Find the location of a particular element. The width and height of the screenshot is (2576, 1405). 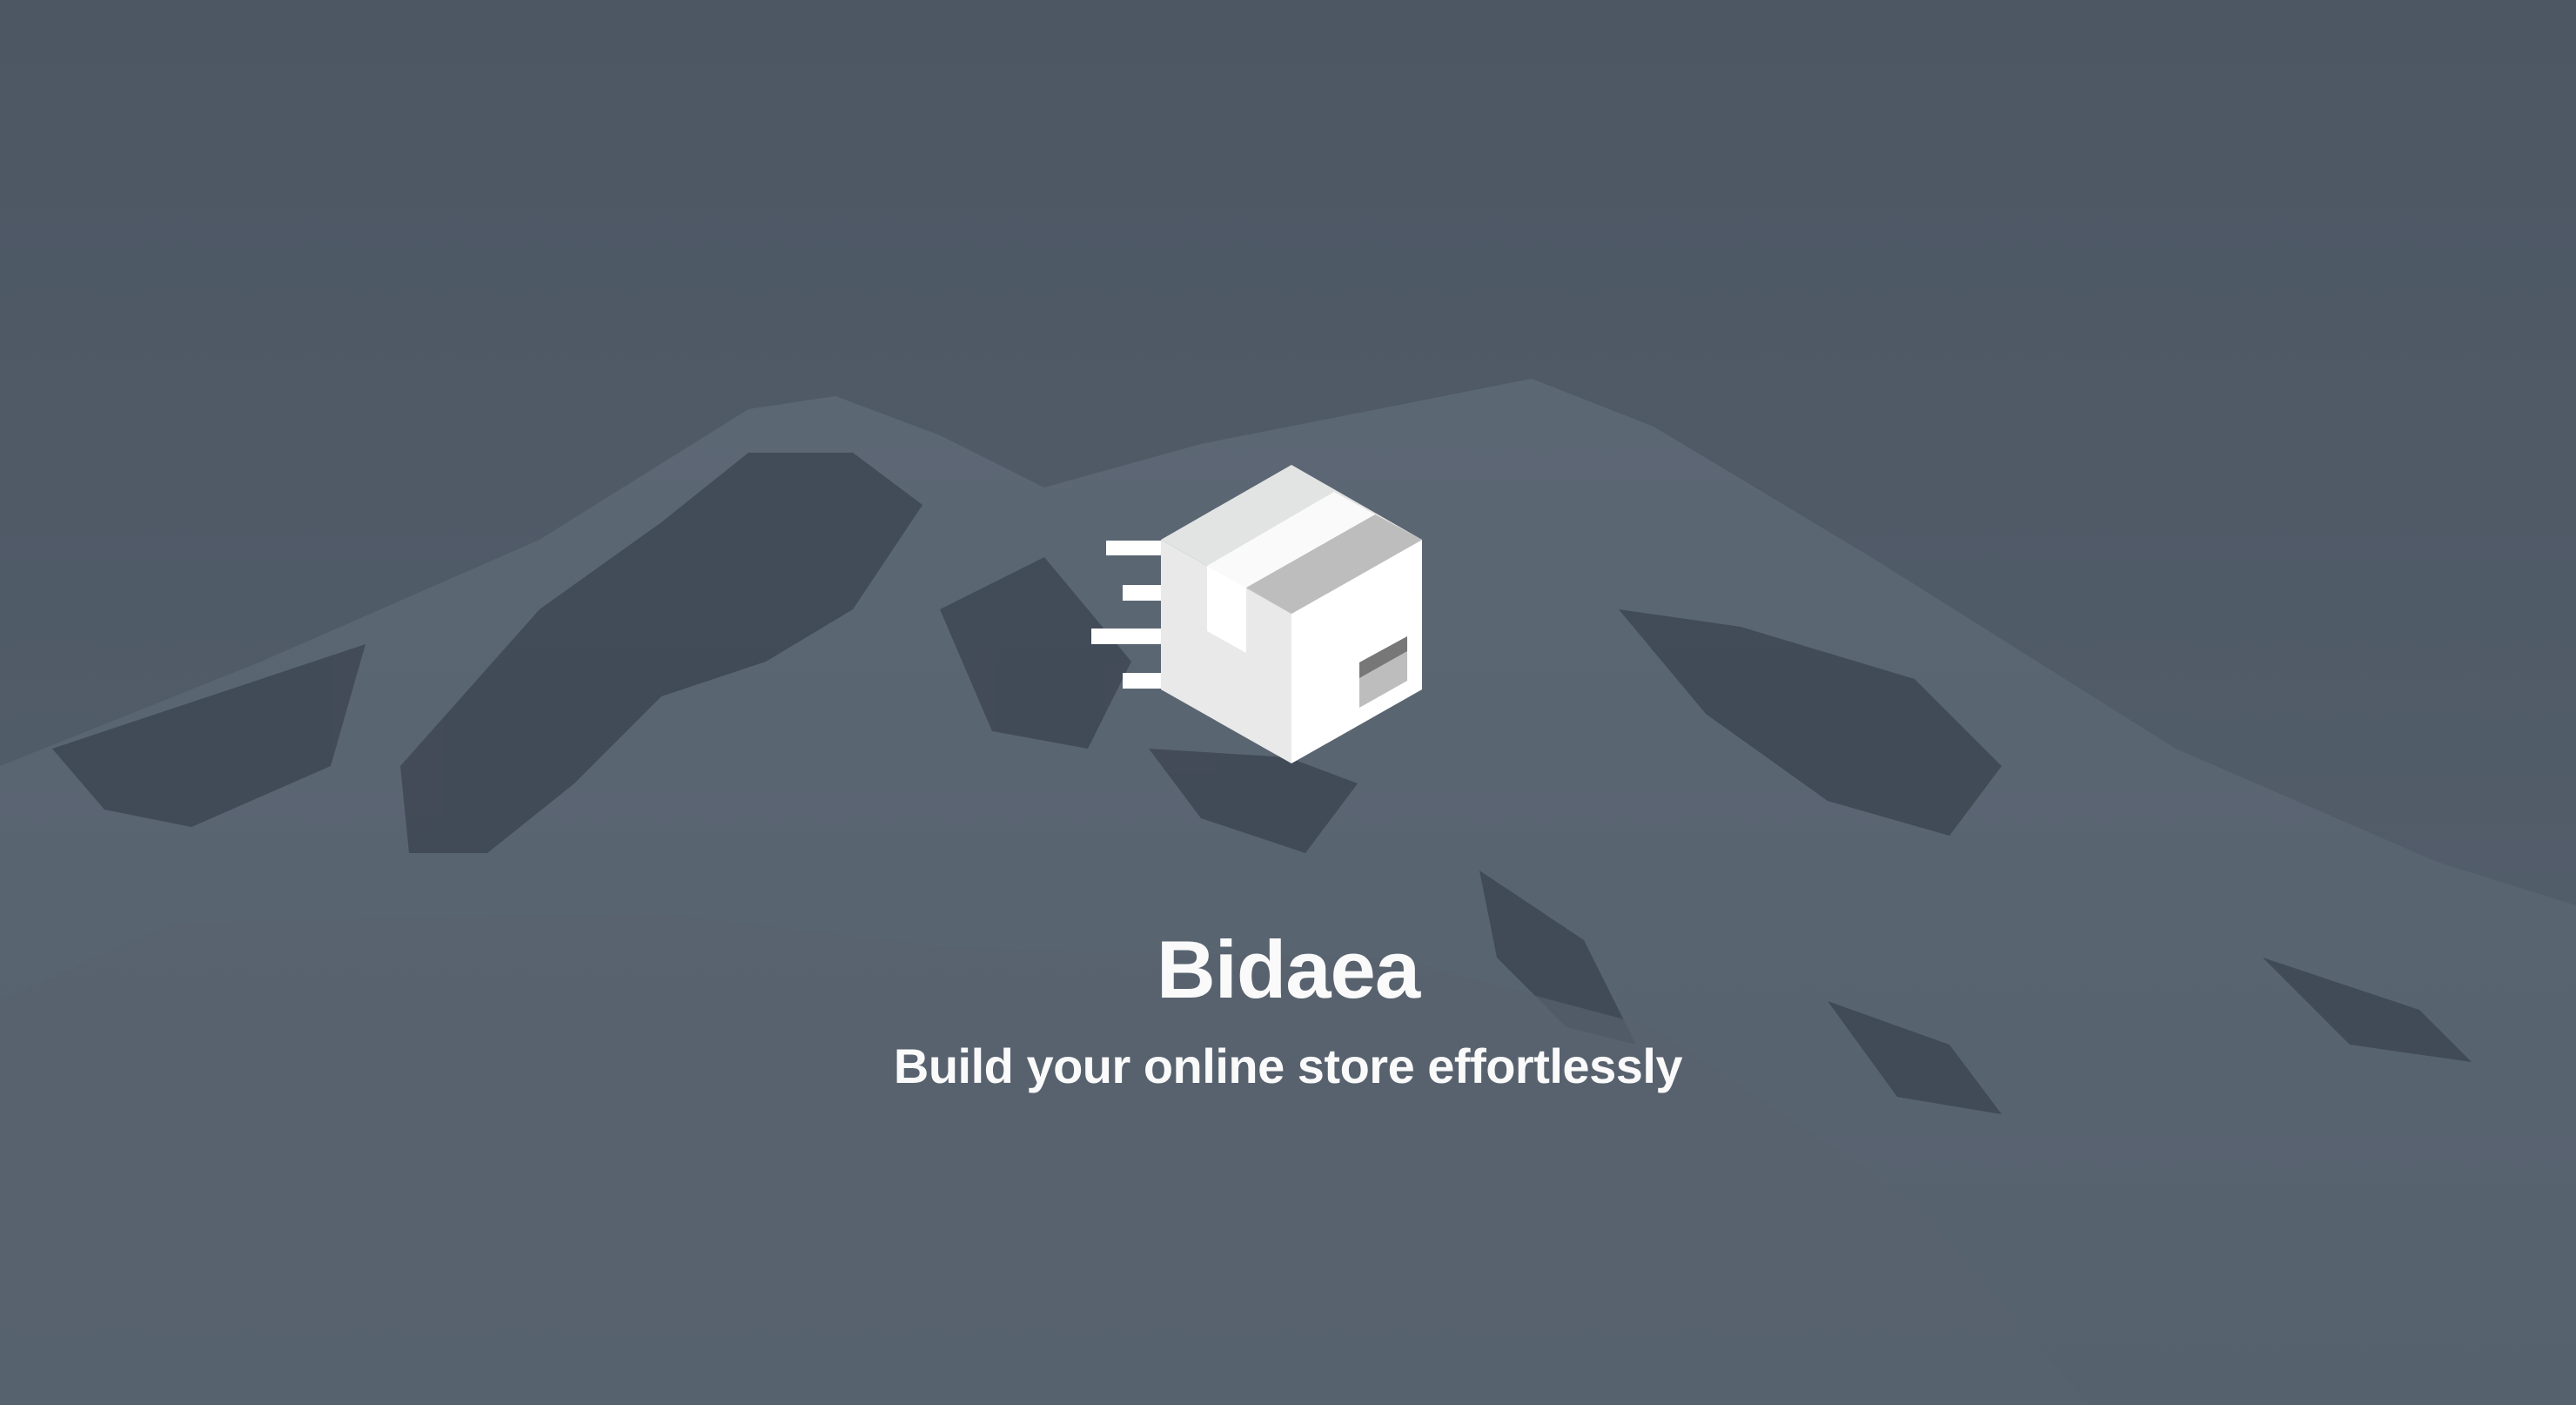

brand-tagline: Build your online store effortlessly is located at coordinates (1288, 1066).